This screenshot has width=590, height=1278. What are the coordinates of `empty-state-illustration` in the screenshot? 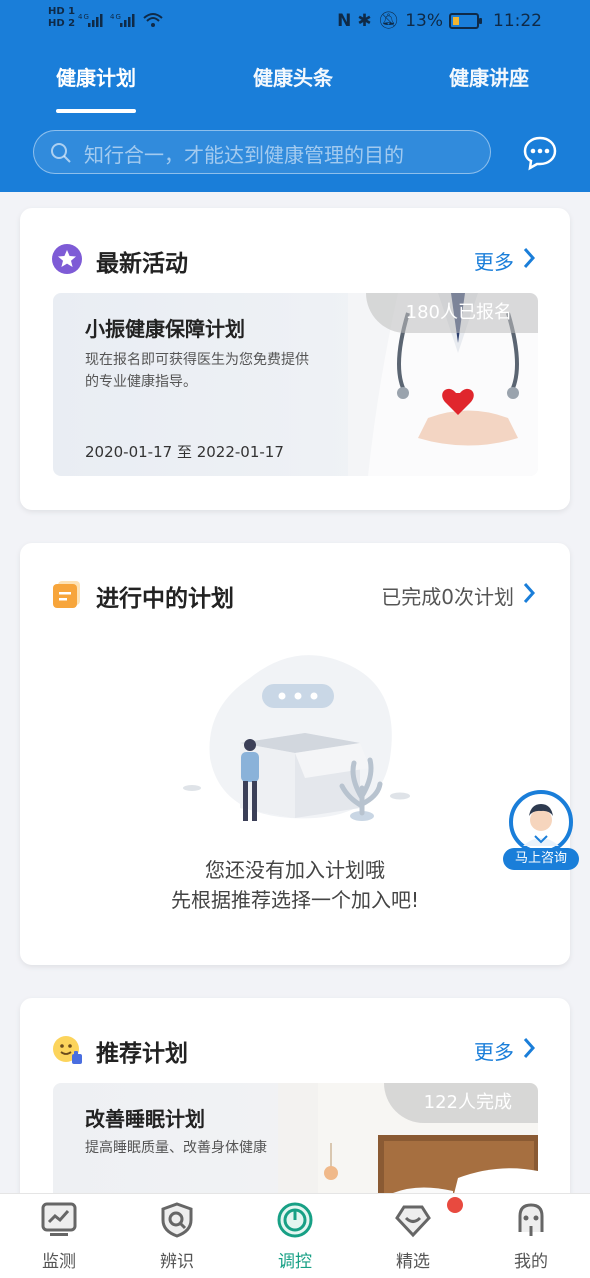 It's located at (296, 738).